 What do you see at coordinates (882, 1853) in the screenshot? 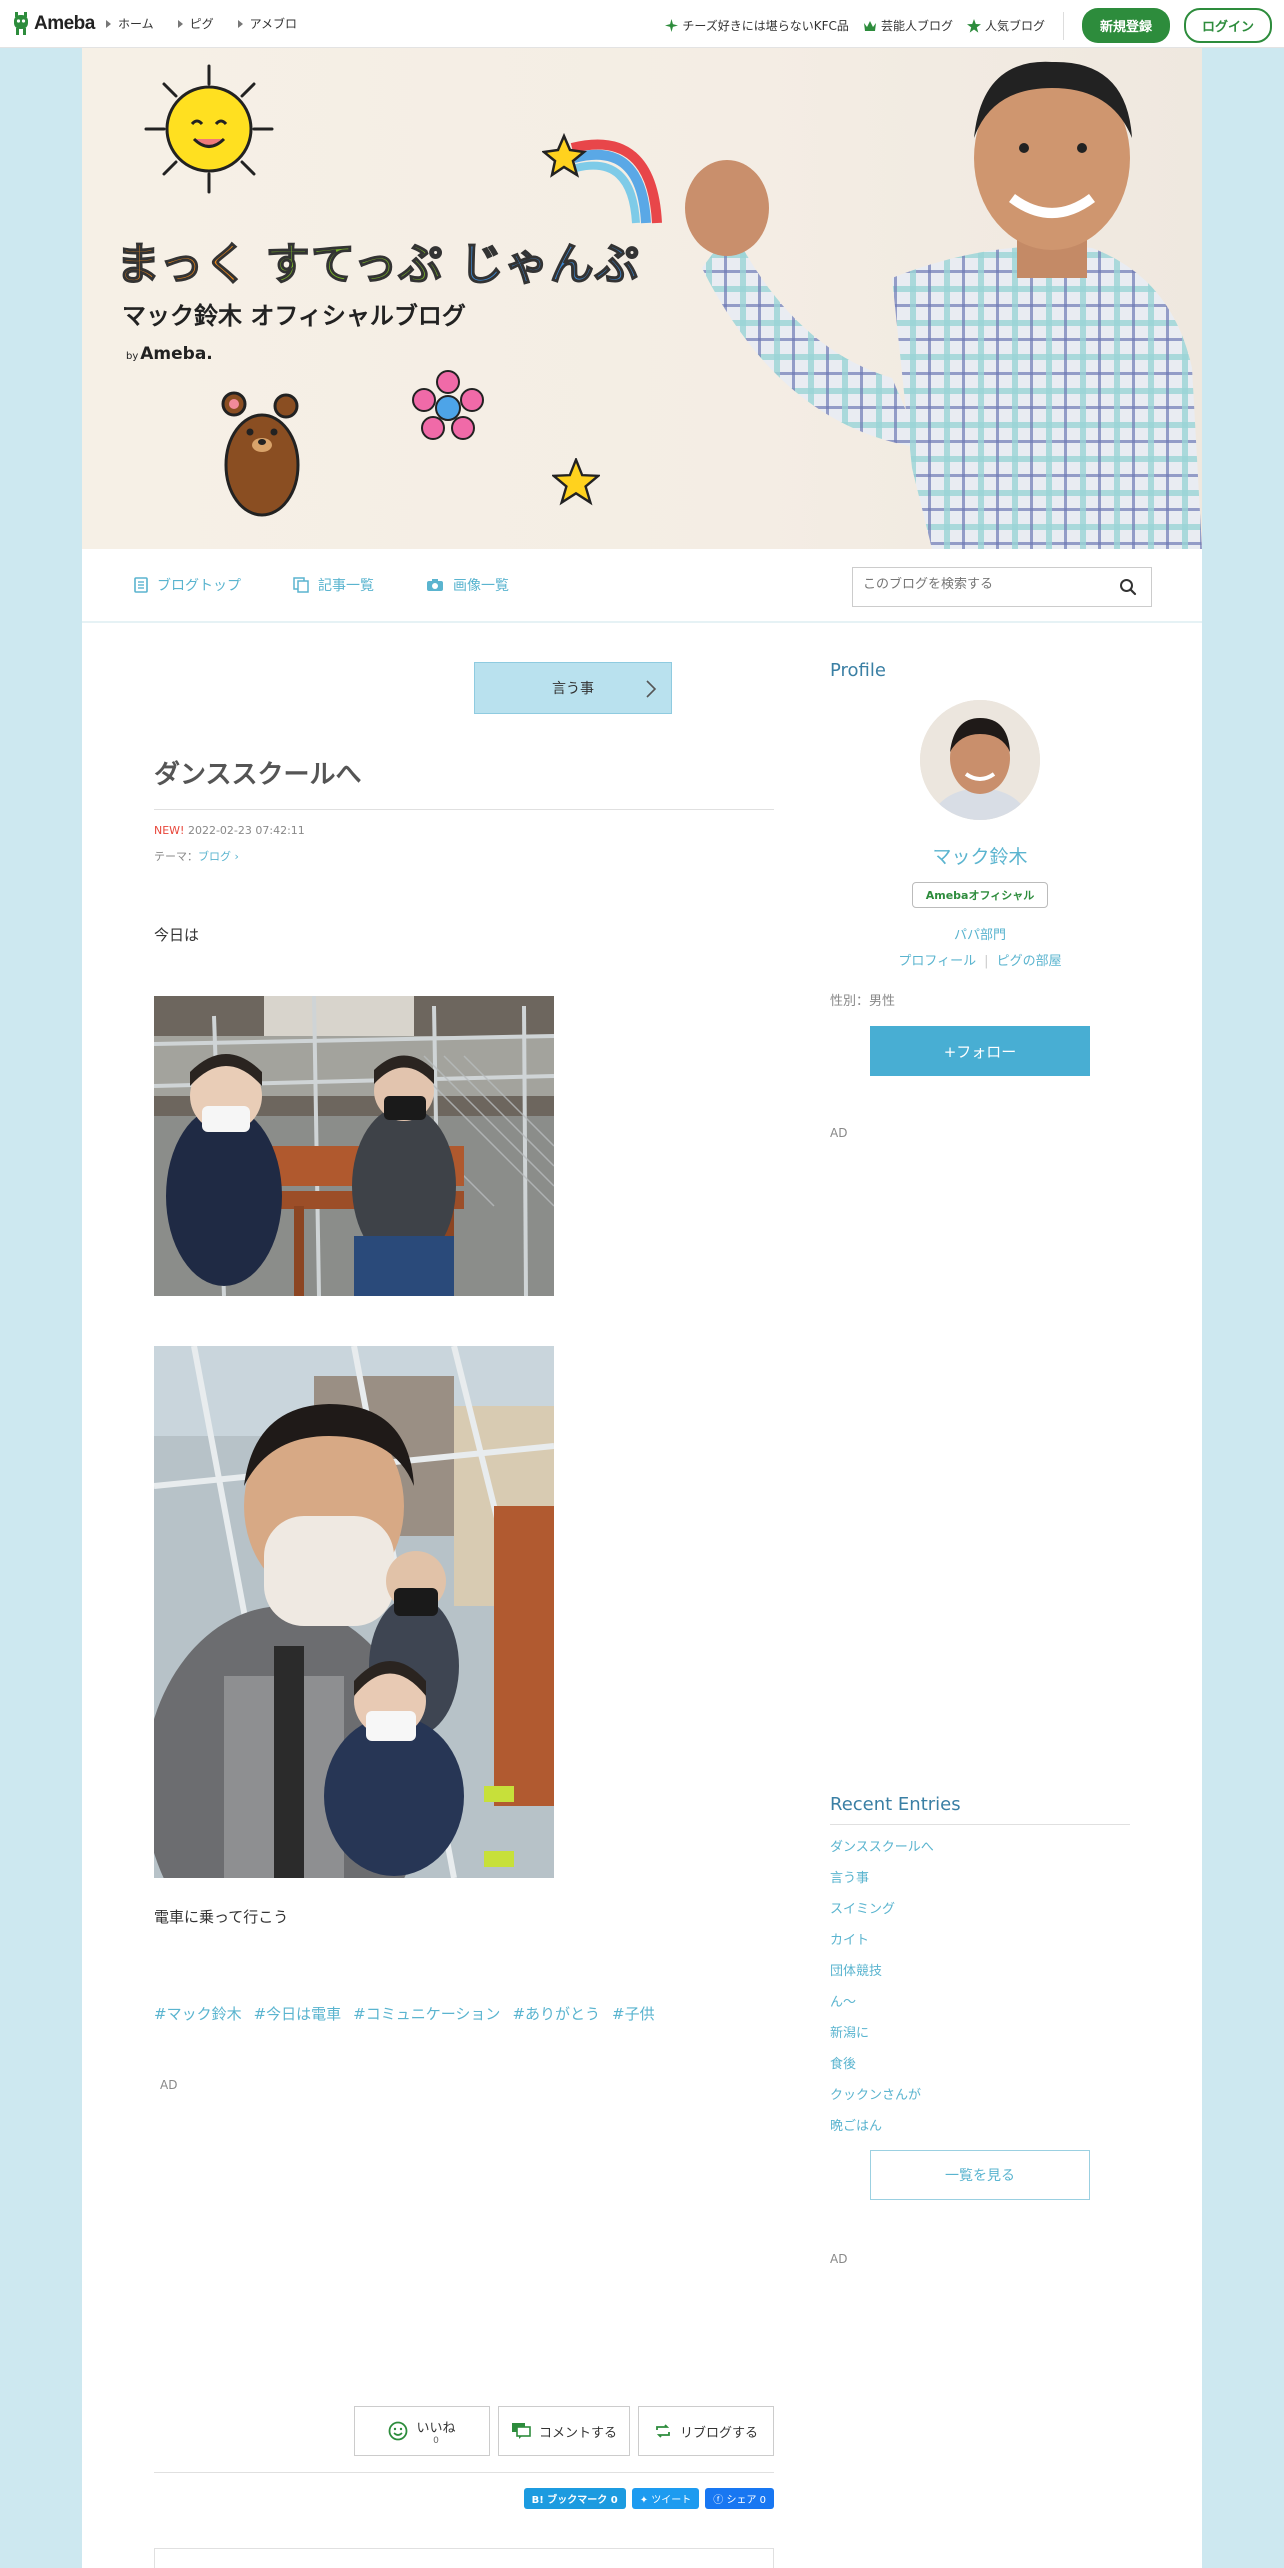
I see `recent-entry-link: ダンススクールへ` at bounding box center [882, 1853].